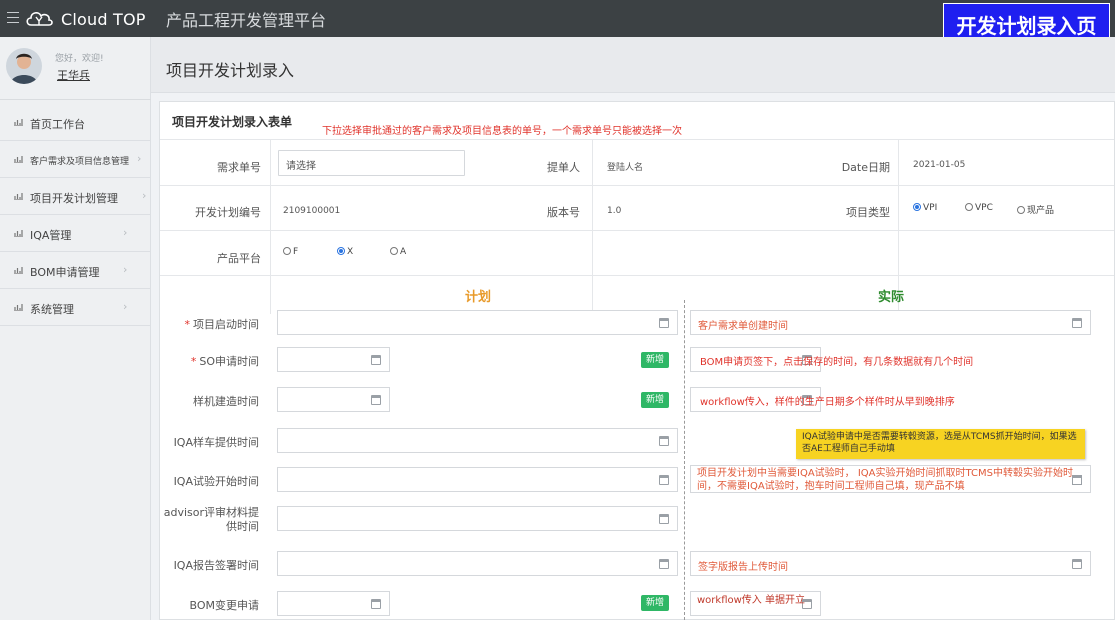 The height and width of the screenshot is (620, 1115). What do you see at coordinates (79, 59) in the screenshot?
I see `greeting-text: 您好，欢迎!` at bounding box center [79, 59].